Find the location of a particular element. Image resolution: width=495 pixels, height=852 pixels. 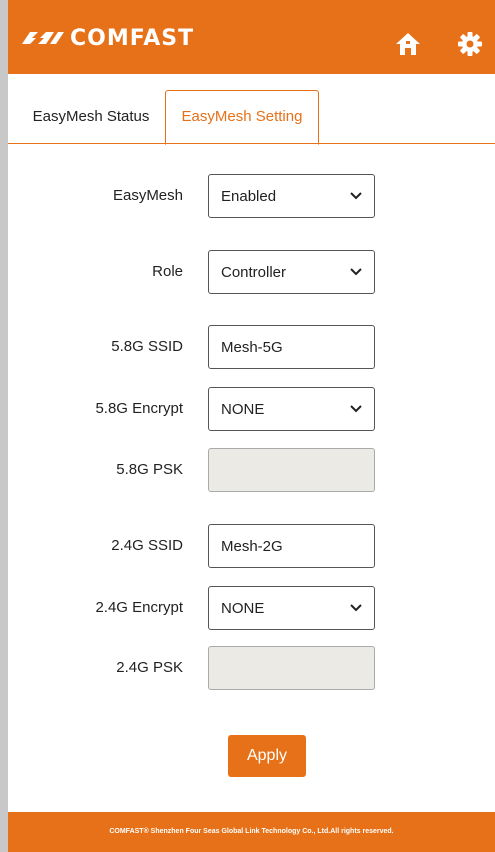

ssid-5g-input: Mesh-5G is located at coordinates (291, 347).